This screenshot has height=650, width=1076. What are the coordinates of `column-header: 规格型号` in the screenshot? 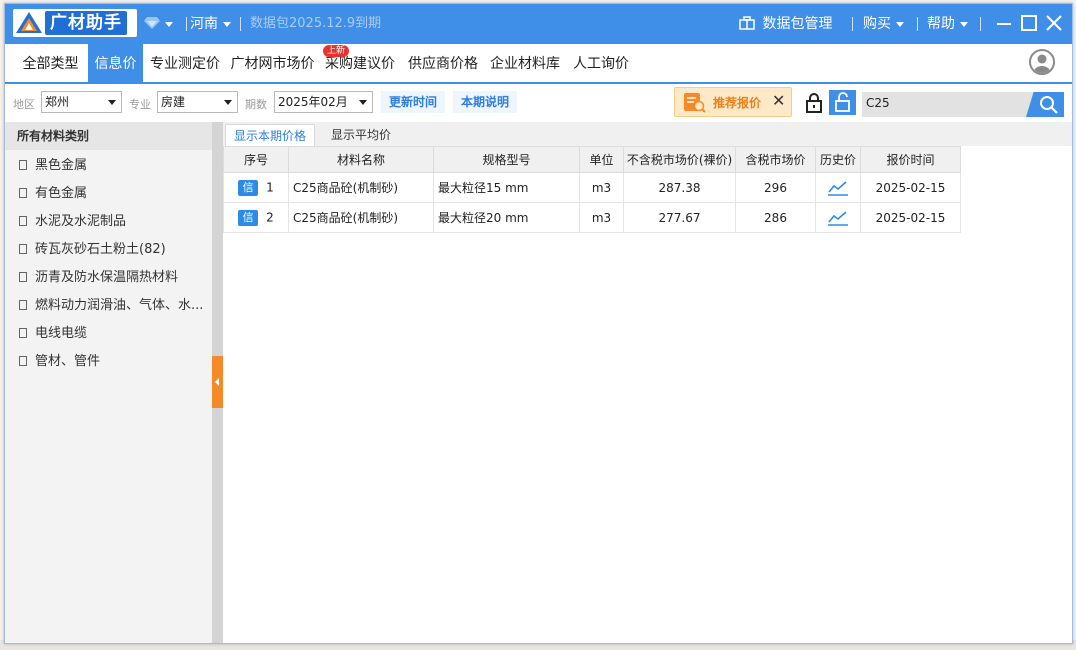 It's located at (506, 159).